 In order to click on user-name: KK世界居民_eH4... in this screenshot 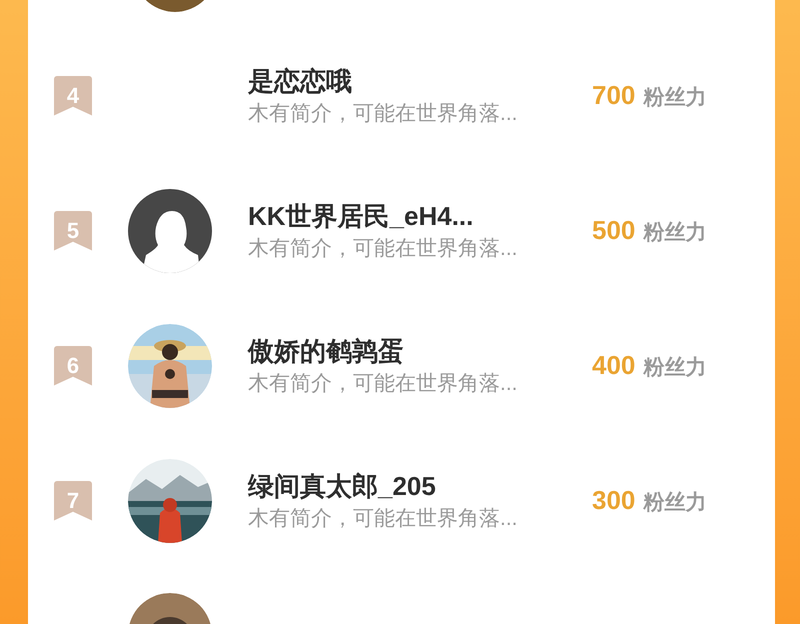, I will do `click(361, 216)`.